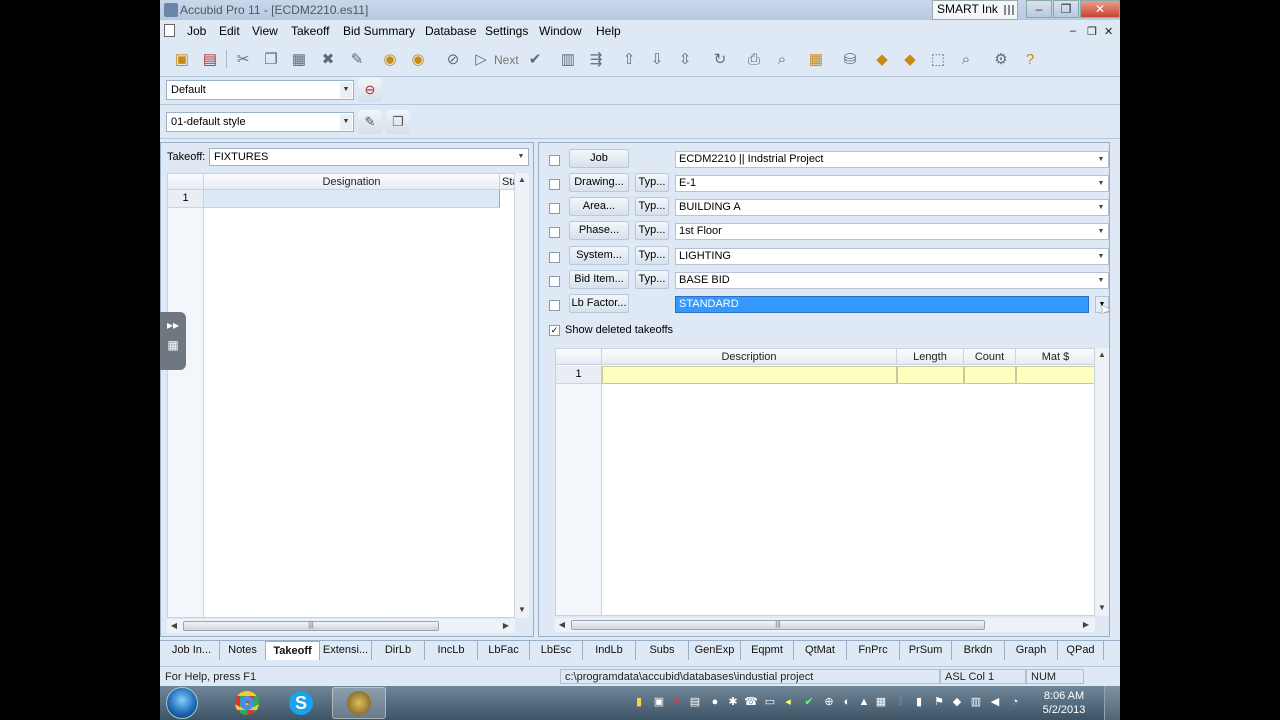 This screenshot has height=720, width=1280. What do you see at coordinates (957, 702) in the screenshot?
I see `tray-dropbox-icon: ◆` at bounding box center [957, 702].